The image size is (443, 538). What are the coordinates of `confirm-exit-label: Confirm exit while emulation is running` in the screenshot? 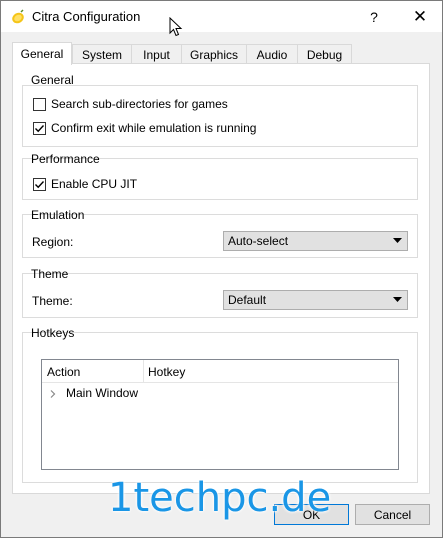 It's located at (154, 128).